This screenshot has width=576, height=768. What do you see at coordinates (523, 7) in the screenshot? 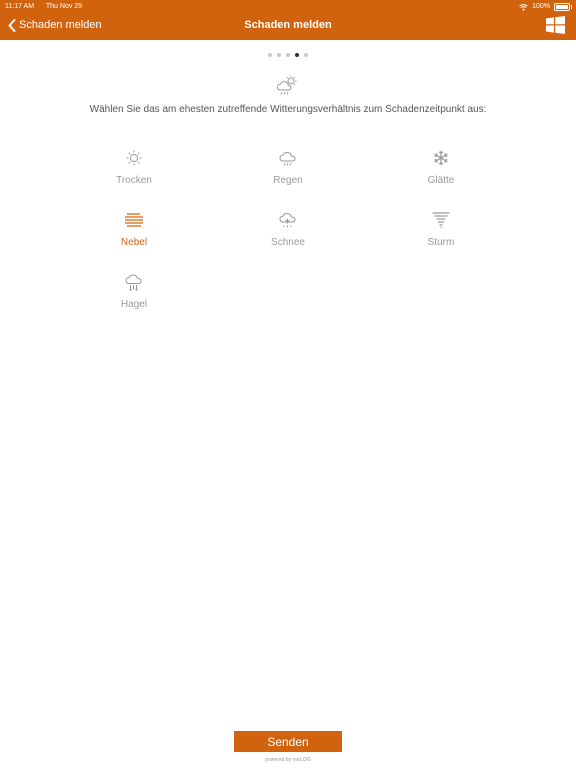
I see `wifi-icon` at bounding box center [523, 7].